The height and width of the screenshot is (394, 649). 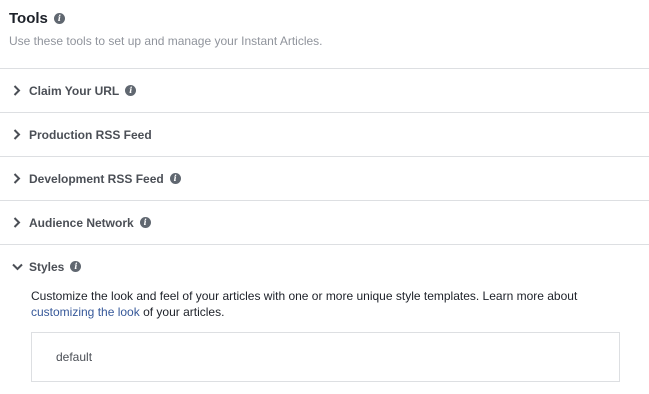 What do you see at coordinates (325, 357) in the screenshot?
I see `style-template-default: default` at bounding box center [325, 357].